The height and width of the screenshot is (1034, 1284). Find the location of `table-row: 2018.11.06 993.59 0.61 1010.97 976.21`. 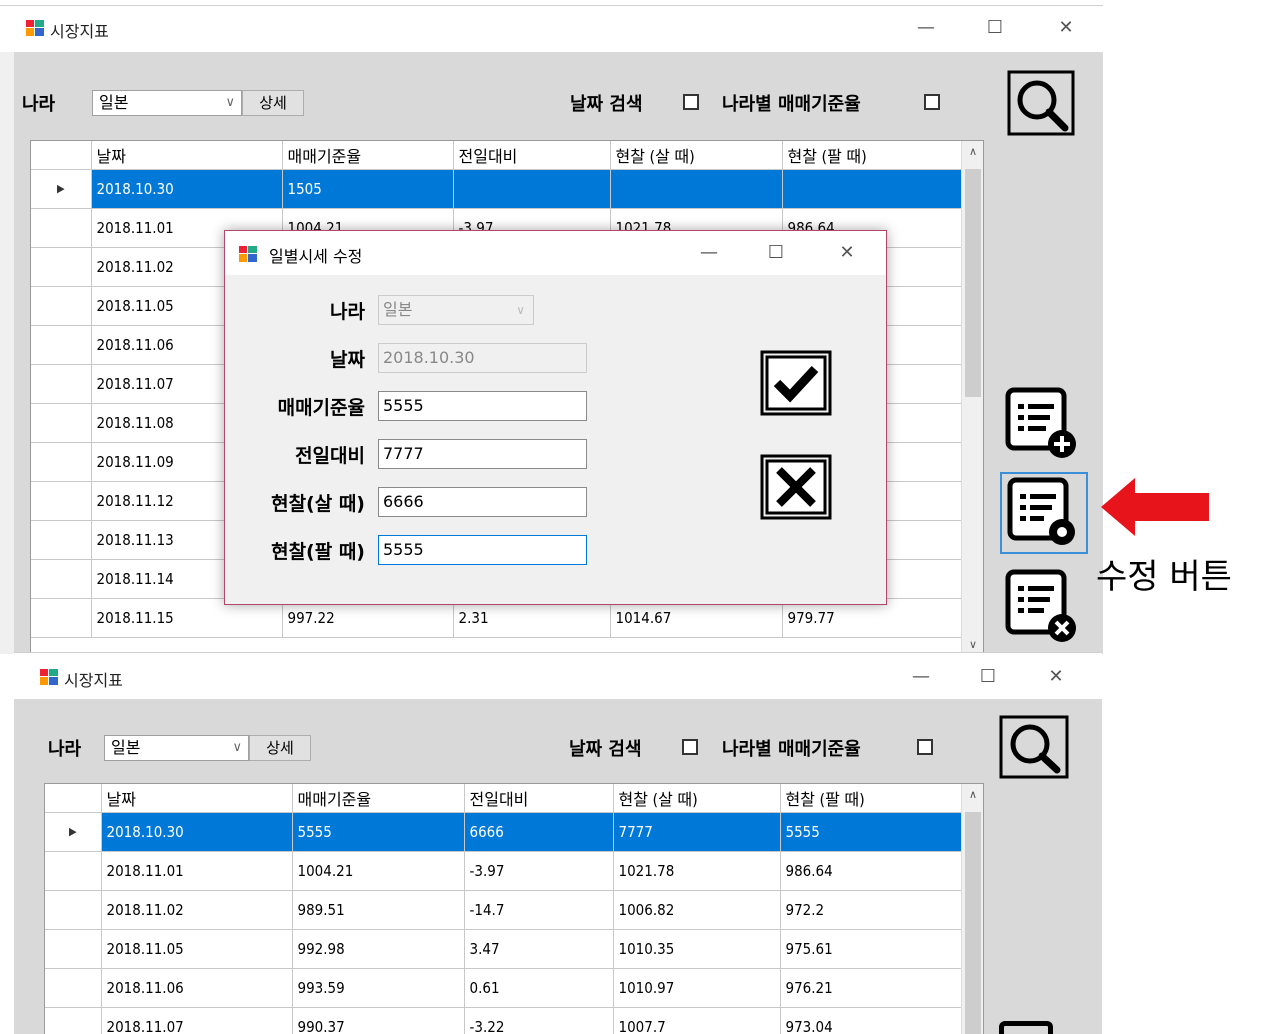

table-row: 2018.11.06 993.59 0.61 1010.97 976.21 is located at coordinates (503, 988).